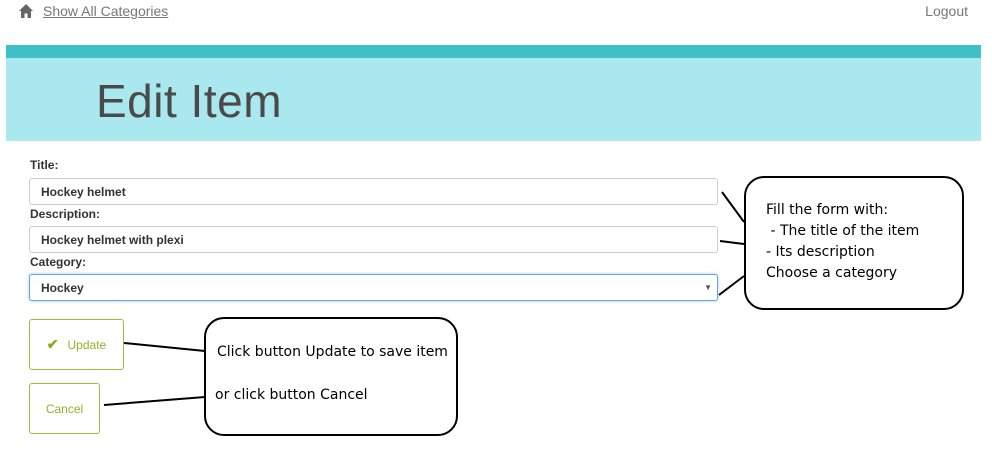  I want to click on description-label: Description:, so click(65, 214).